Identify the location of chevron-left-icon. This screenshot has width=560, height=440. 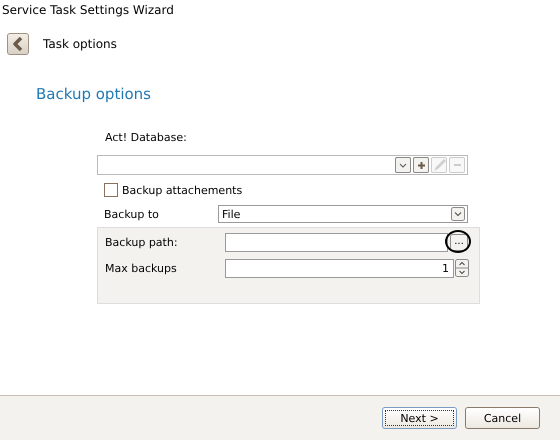
(18, 44).